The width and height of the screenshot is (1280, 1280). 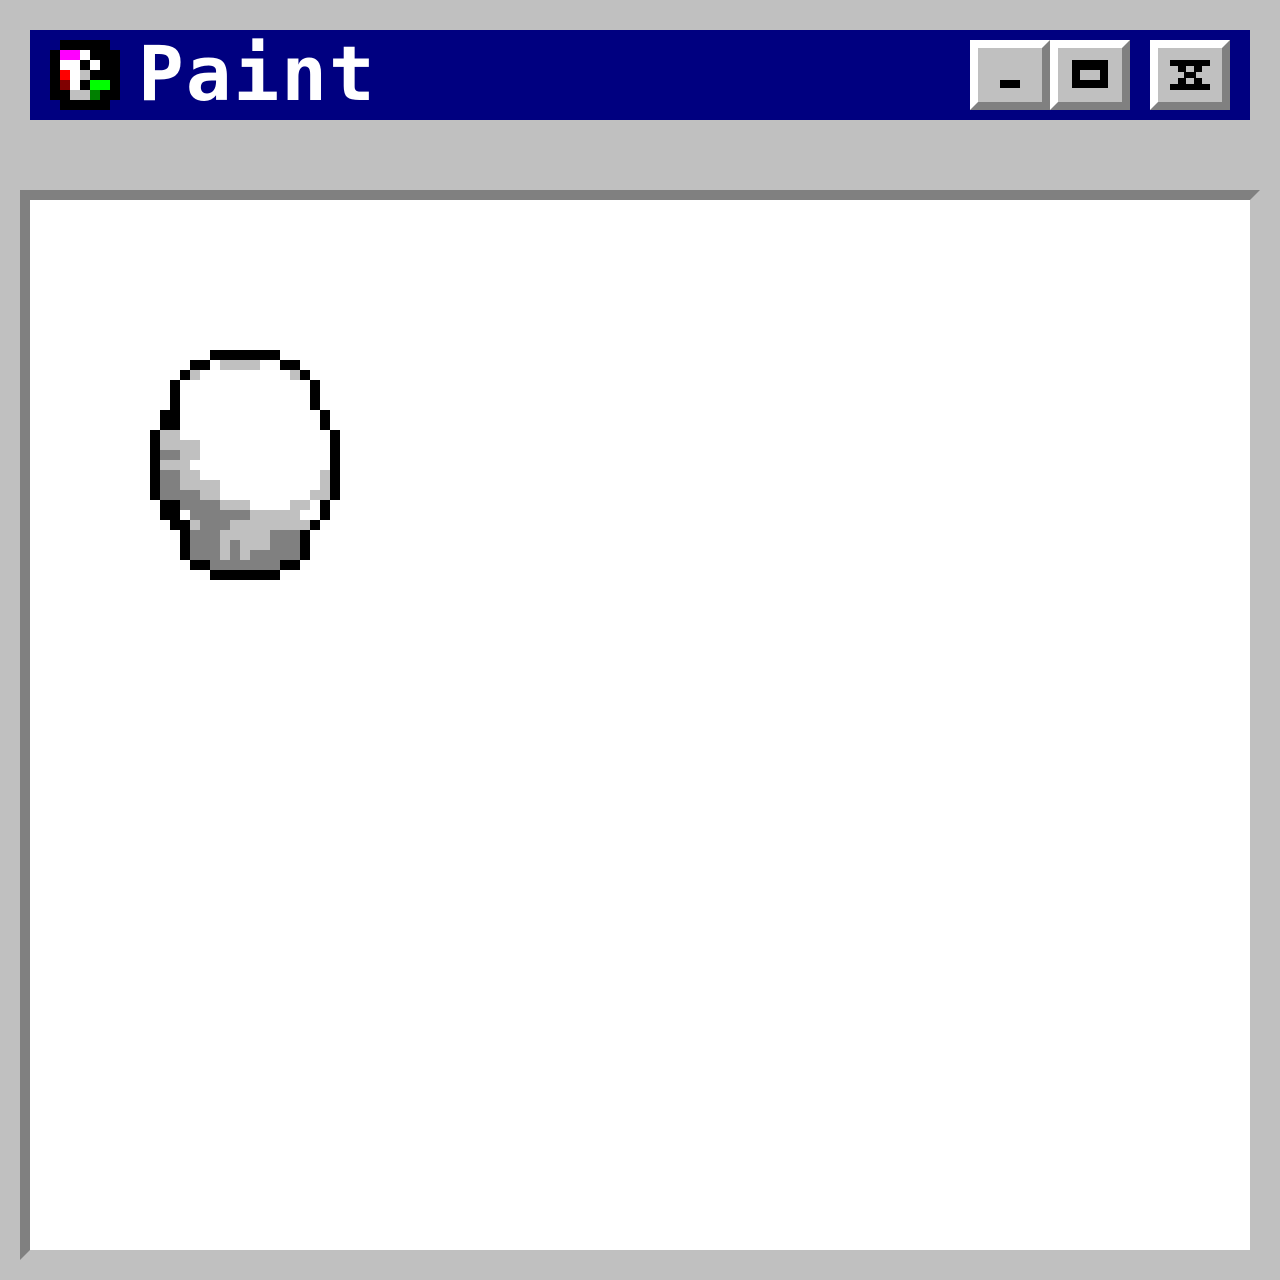 What do you see at coordinates (1090, 75) in the screenshot?
I see `maximize-button` at bounding box center [1090, 75].